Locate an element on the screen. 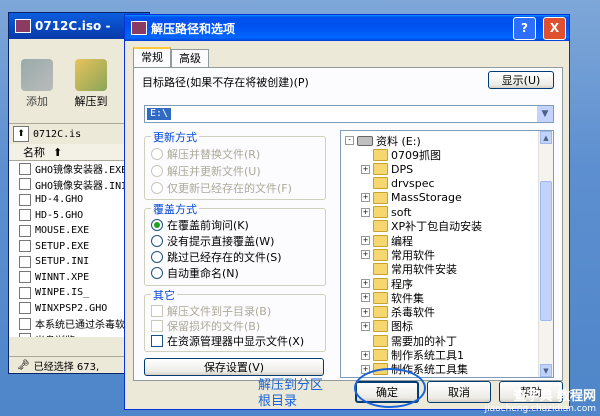  tree-item: 需要加的补丁 is located at coordinates (409, 340).